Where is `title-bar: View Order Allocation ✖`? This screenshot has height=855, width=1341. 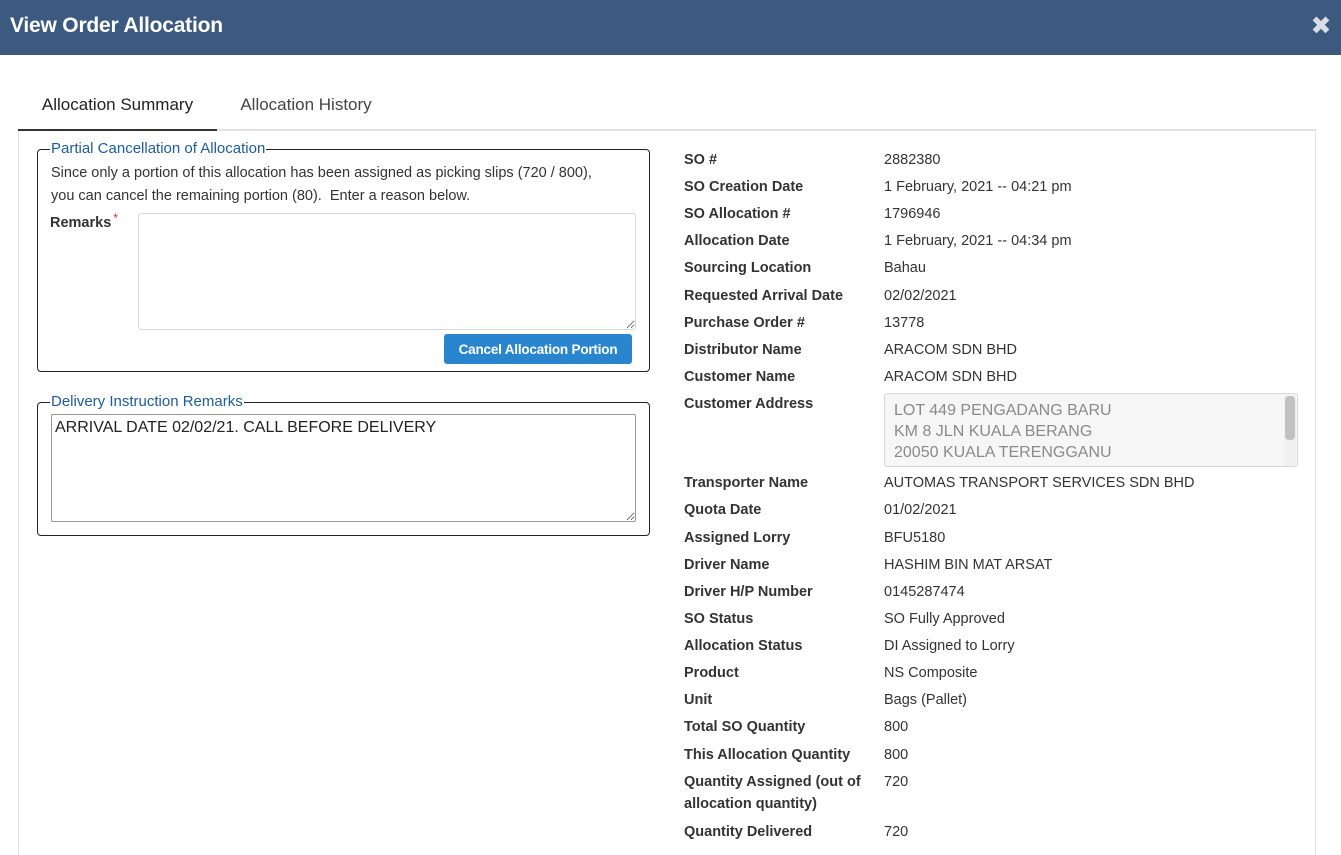 title-bar: View Order Allocation ✖ is located at coordinates (670, 27).